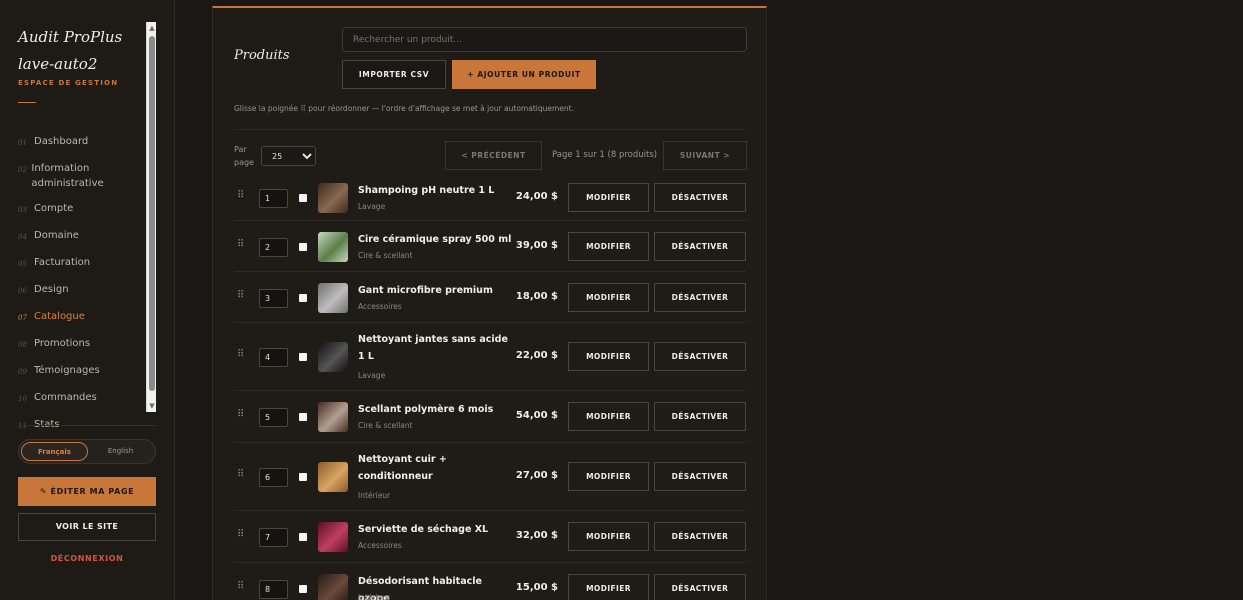  I want to click on previous-page-button: < PRÉCÉDENT, so click(493, 155).